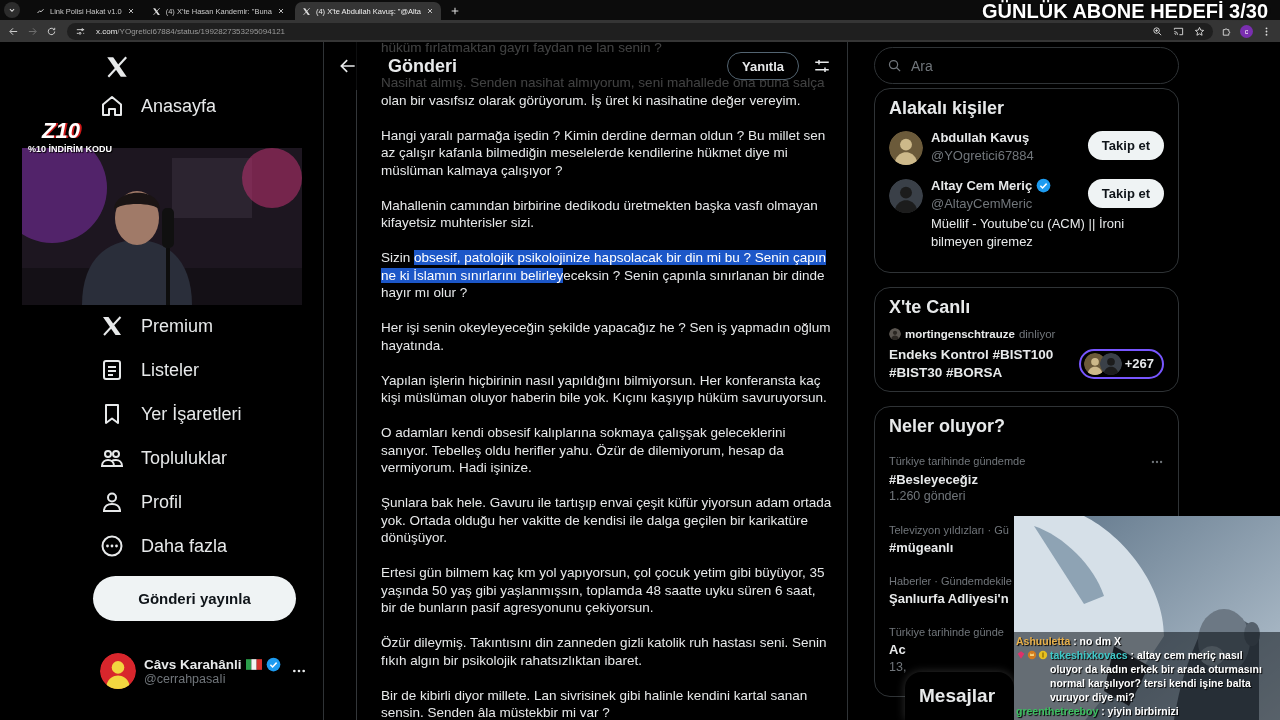 This screenshot has height=720, width=1280. Describe the element at coordinates (982, 203) in the screenshot. I see `user-handle: @AltayCemMeric` at that location.